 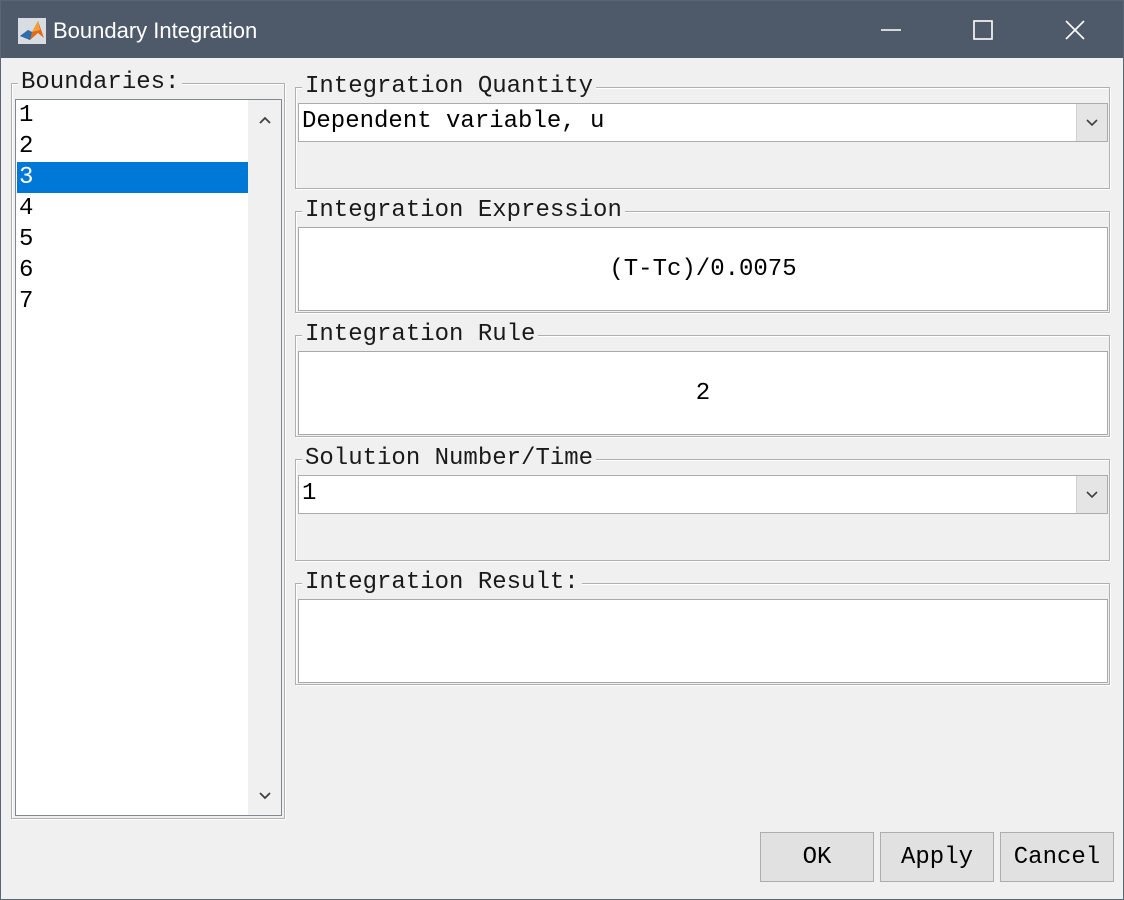 I want to click on window-title: Boundary Integration, so click(x=155, y=30).